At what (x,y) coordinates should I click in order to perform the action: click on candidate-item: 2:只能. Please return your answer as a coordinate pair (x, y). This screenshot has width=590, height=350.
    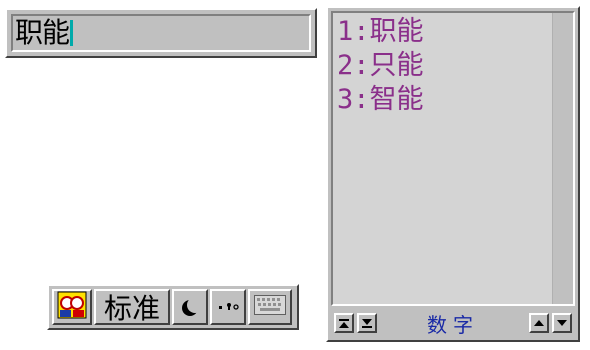
    Looking at the image, I should click on (380, 66).